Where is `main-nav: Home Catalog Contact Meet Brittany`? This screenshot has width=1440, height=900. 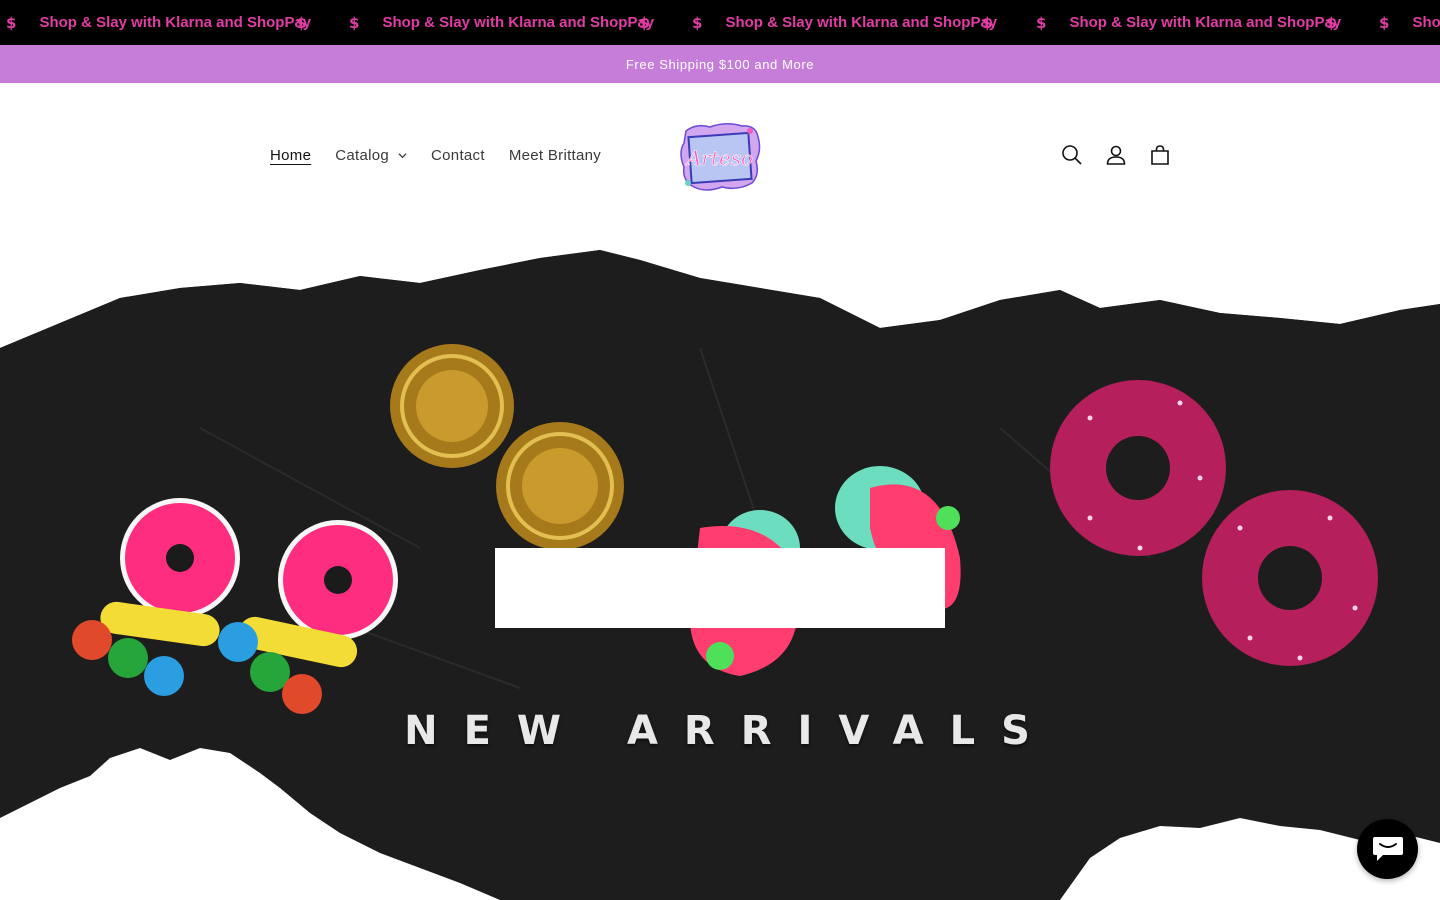
main-nav: Home Catalog Contact Meet Brittany is located at coordinates (435, 155).